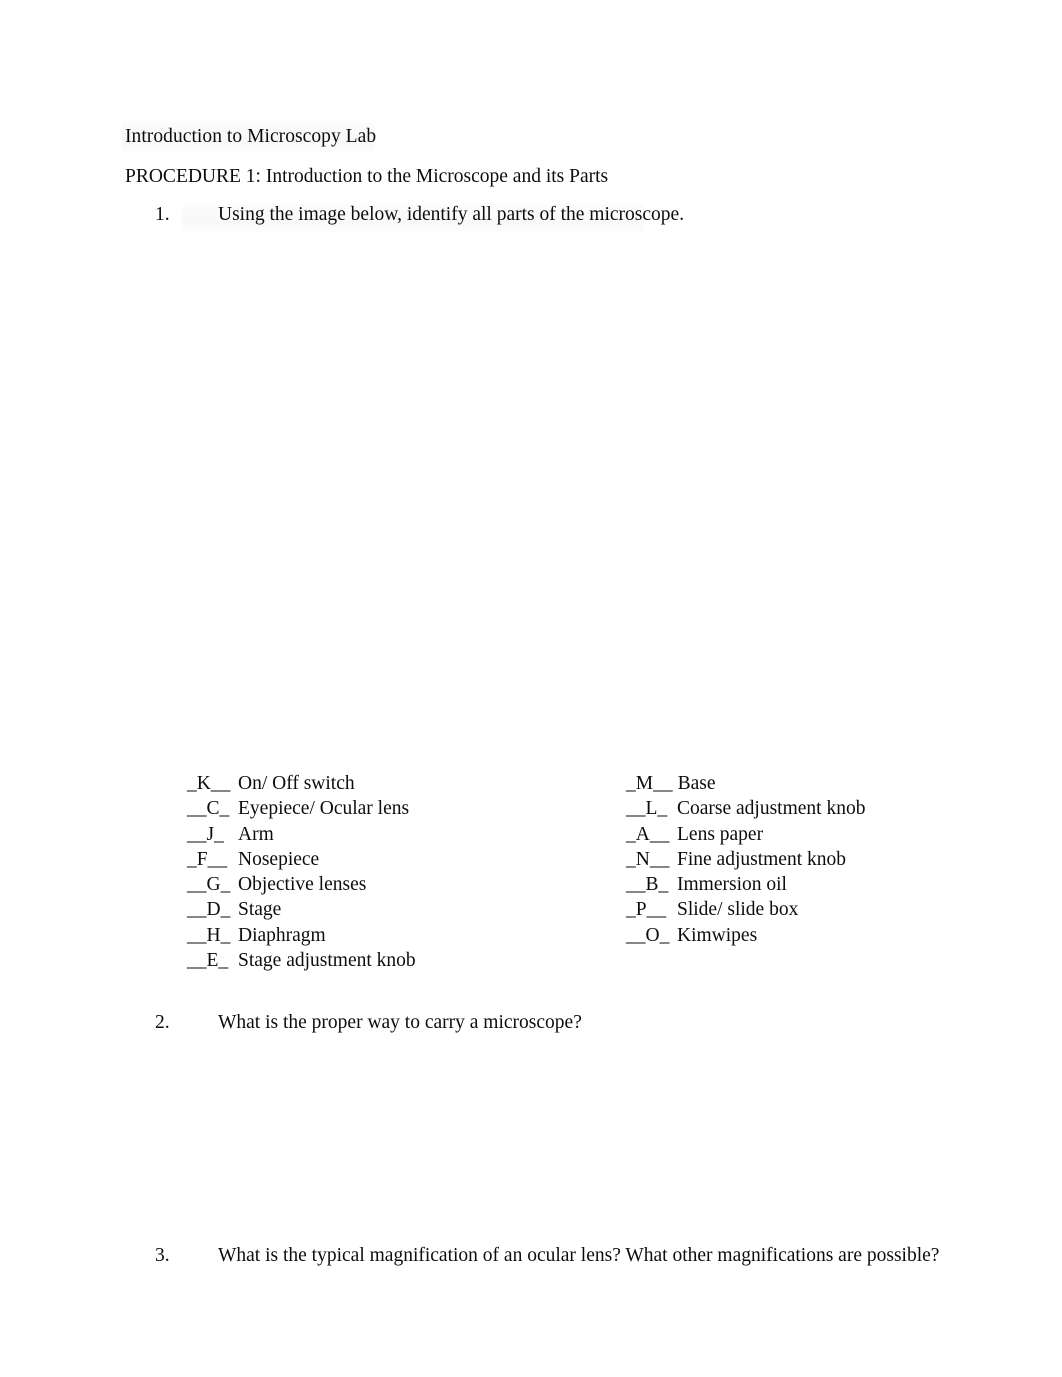 The width and height of the screenshot is (1062, 1377). Describe the element at coordinates (210, 808) in the screenshot. I see `answer-blank-field: __C_` at that location.